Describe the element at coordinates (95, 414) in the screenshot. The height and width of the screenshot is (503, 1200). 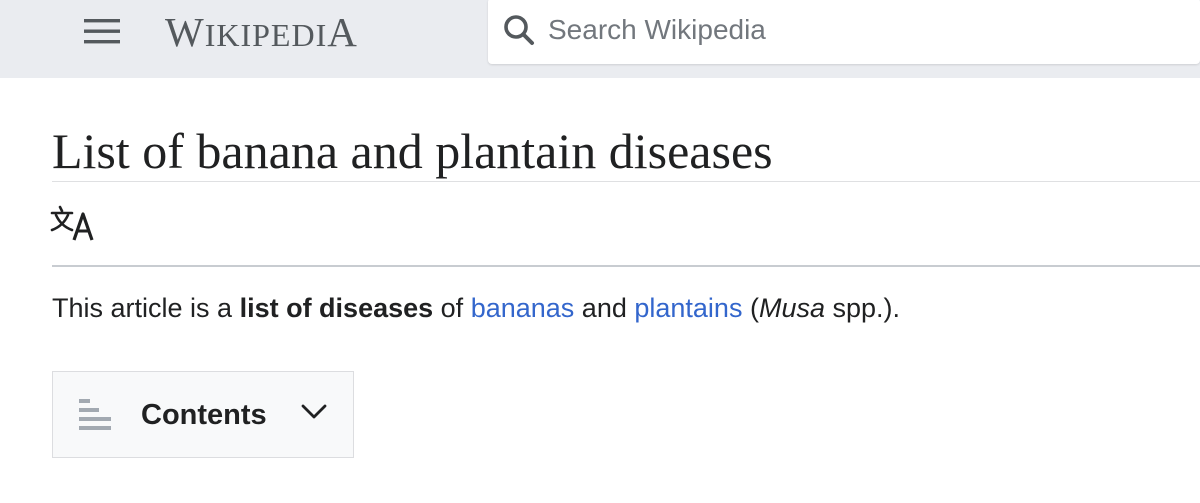
I see `table-of-contents-icon` at that location.